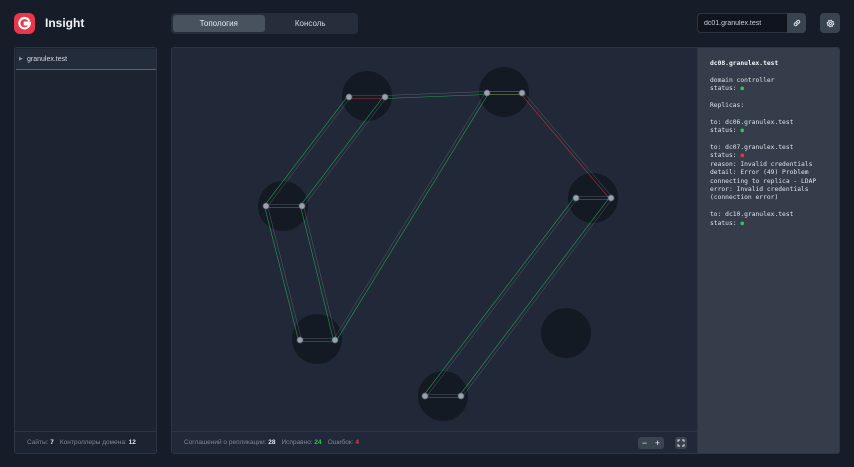 Image resolution: width=854 pixels, height=467 pixels. I want to click on agreements-label: Соглашений о репликации:, so click(225, 442).